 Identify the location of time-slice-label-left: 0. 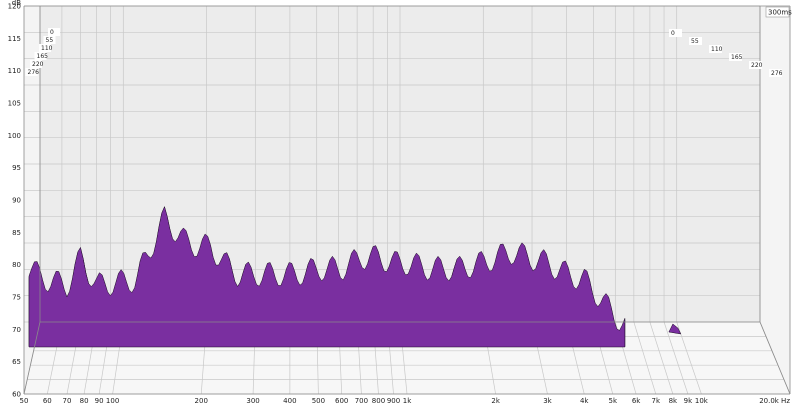
(52, 32).